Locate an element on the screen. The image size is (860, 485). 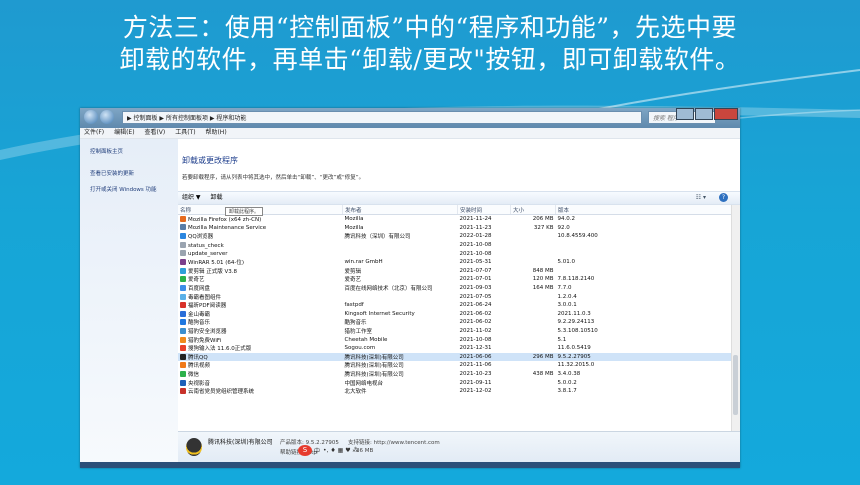
forward-icon is located at coordinates (107, 117).